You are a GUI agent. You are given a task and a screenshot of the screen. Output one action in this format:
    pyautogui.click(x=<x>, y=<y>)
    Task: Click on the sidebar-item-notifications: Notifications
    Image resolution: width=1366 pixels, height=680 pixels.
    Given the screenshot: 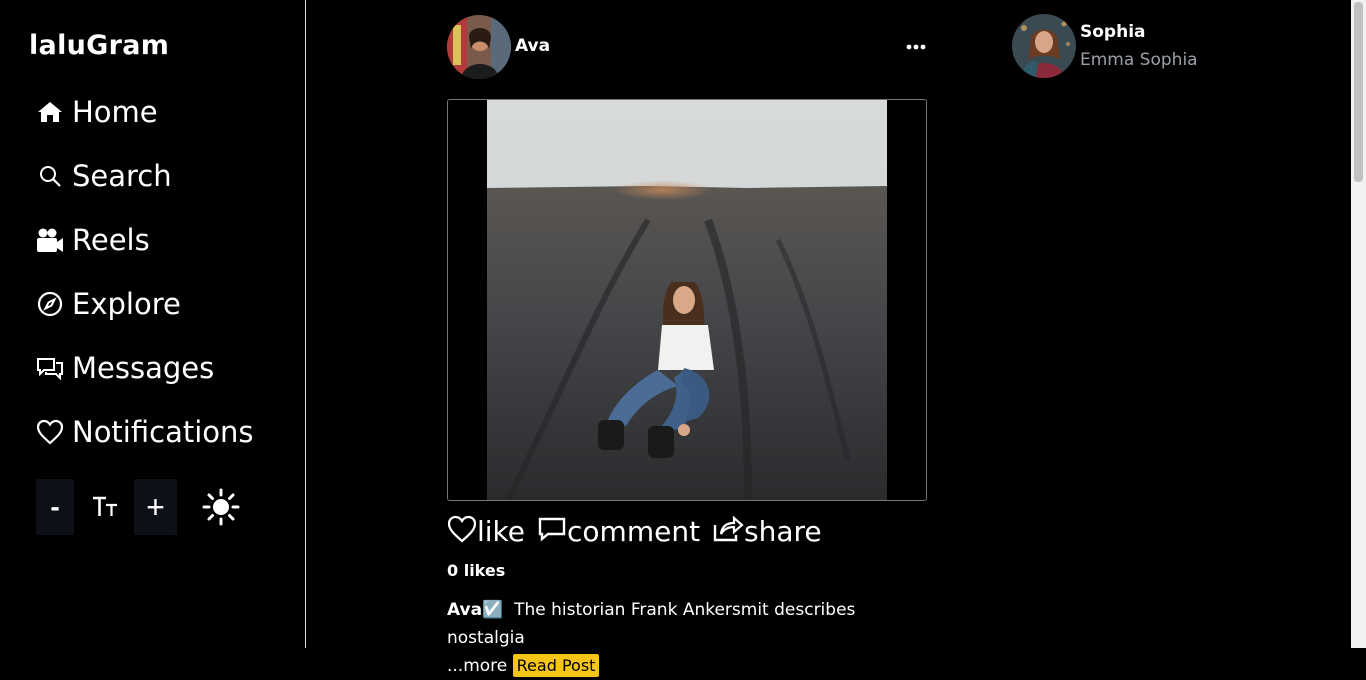 What is the action you would take?
    pyautogui.click(x=145, y=432)
    